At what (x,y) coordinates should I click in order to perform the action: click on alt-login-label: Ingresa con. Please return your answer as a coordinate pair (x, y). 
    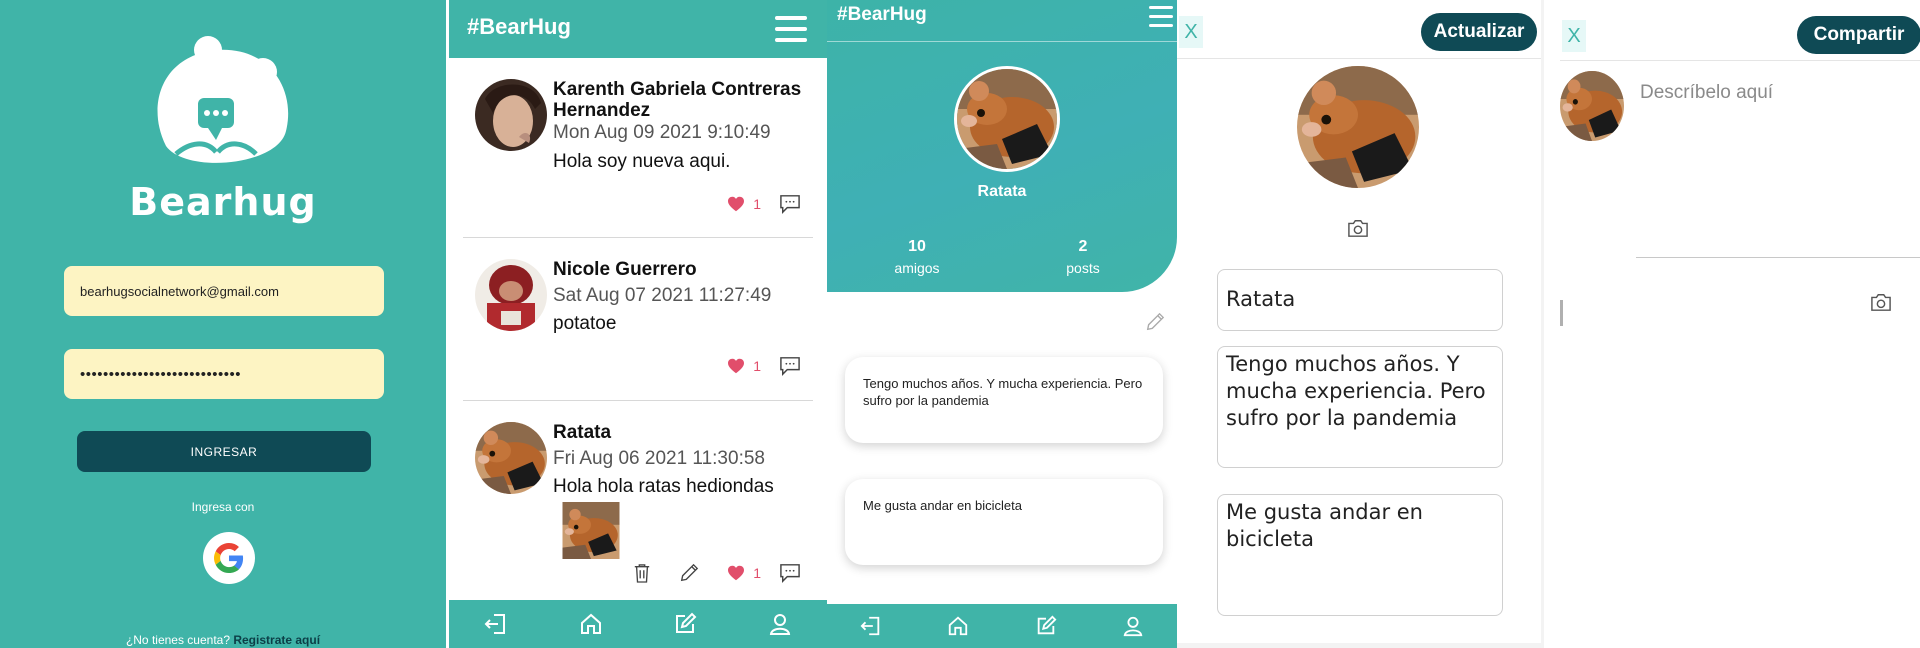
    Looking at the image, I should click on (223, 507).